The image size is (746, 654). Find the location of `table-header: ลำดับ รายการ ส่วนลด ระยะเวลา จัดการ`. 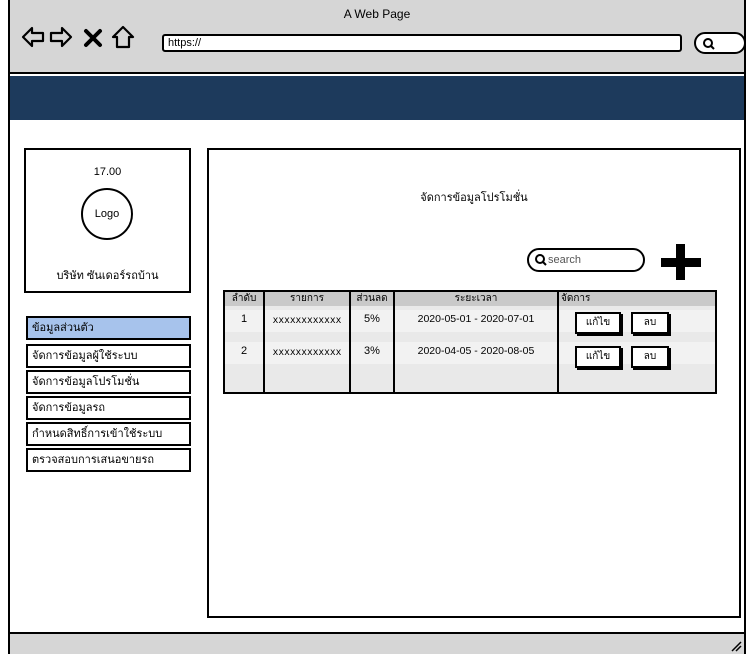

table-header: ลำดับ รายการ ส่วนลด ระยะเวลา จัดการ is located at coordinates (470, 299).